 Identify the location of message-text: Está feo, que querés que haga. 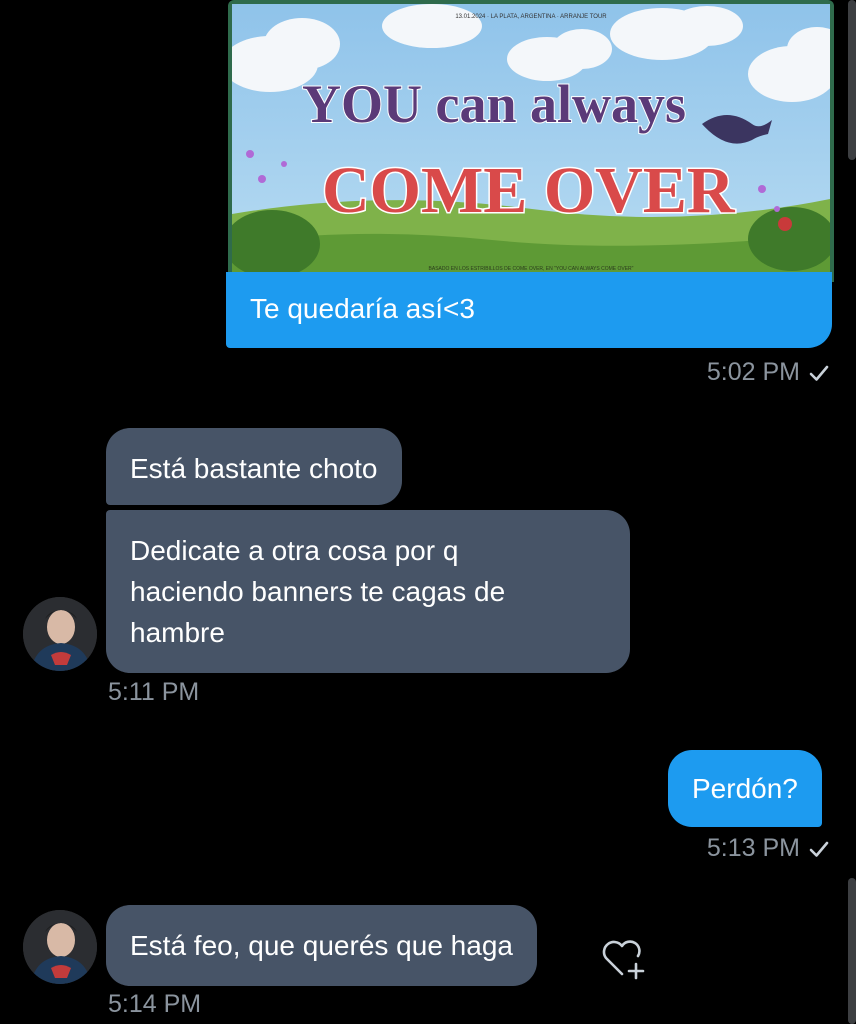
(321, 945).